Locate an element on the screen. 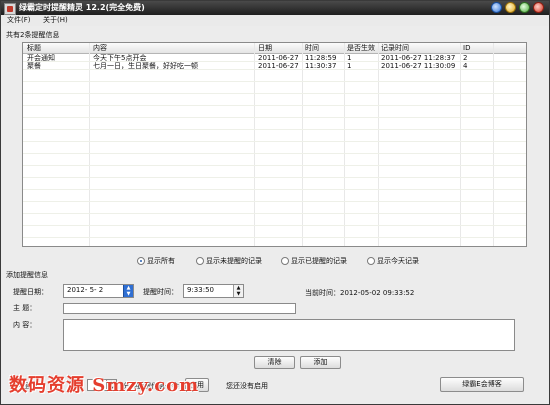 This screenshot has width=550, height=405. row2-enabled: 1 is located at coordinates (349, 66).